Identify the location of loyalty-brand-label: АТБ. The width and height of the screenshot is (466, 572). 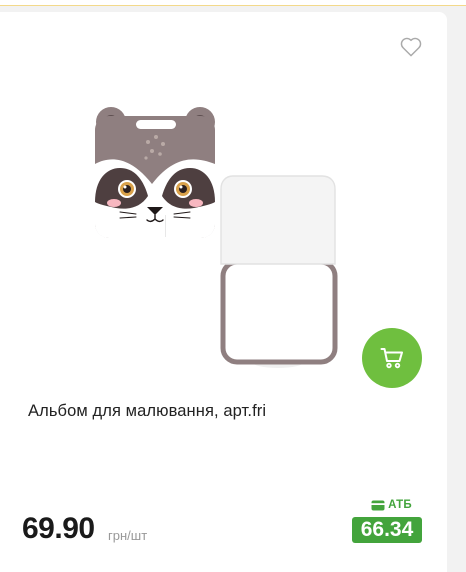
(400, 505).